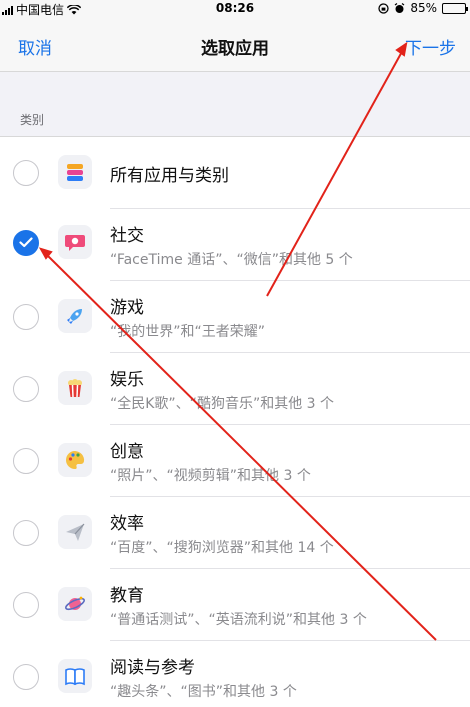 This screenshot has width=470, height=707. Describe the element at coordinates (75, 172) in the screenshot. I see `stack-icon` at that location.